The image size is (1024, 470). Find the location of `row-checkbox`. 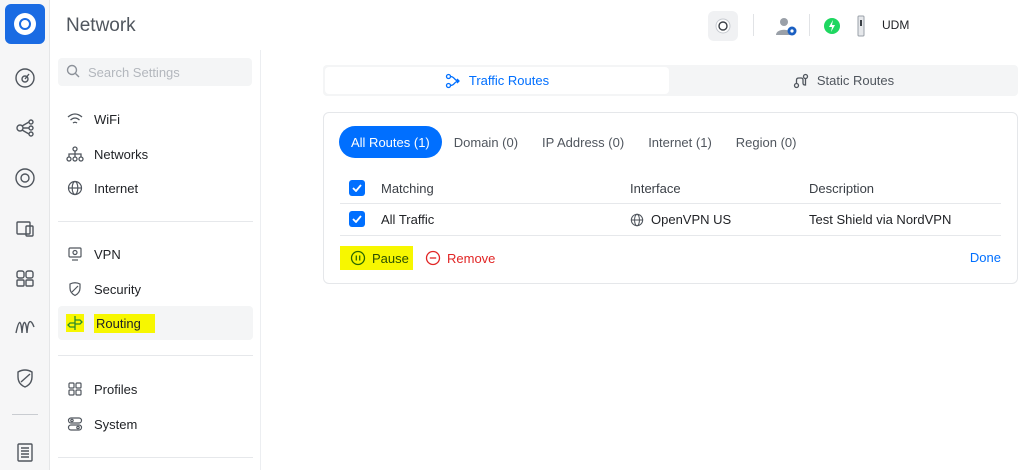

row-checkbox is located at coordinates (357, 219).